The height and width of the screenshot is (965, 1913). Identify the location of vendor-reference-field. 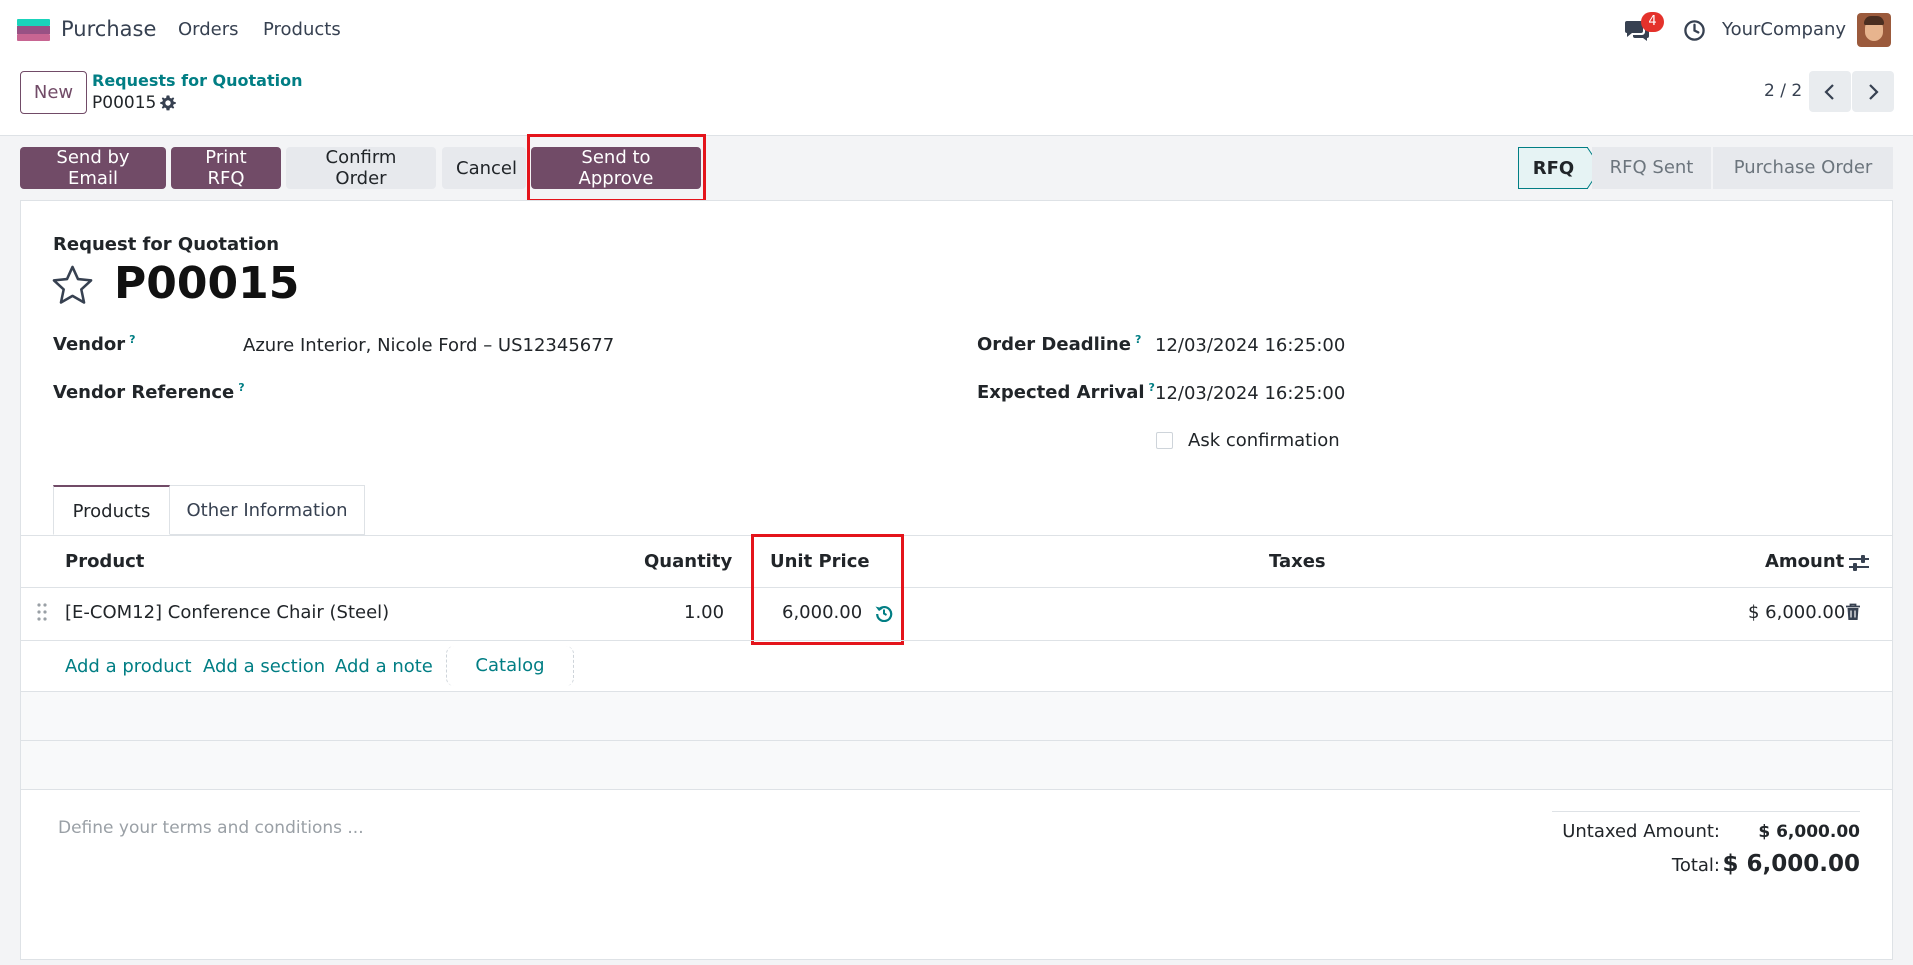
(583, 395).